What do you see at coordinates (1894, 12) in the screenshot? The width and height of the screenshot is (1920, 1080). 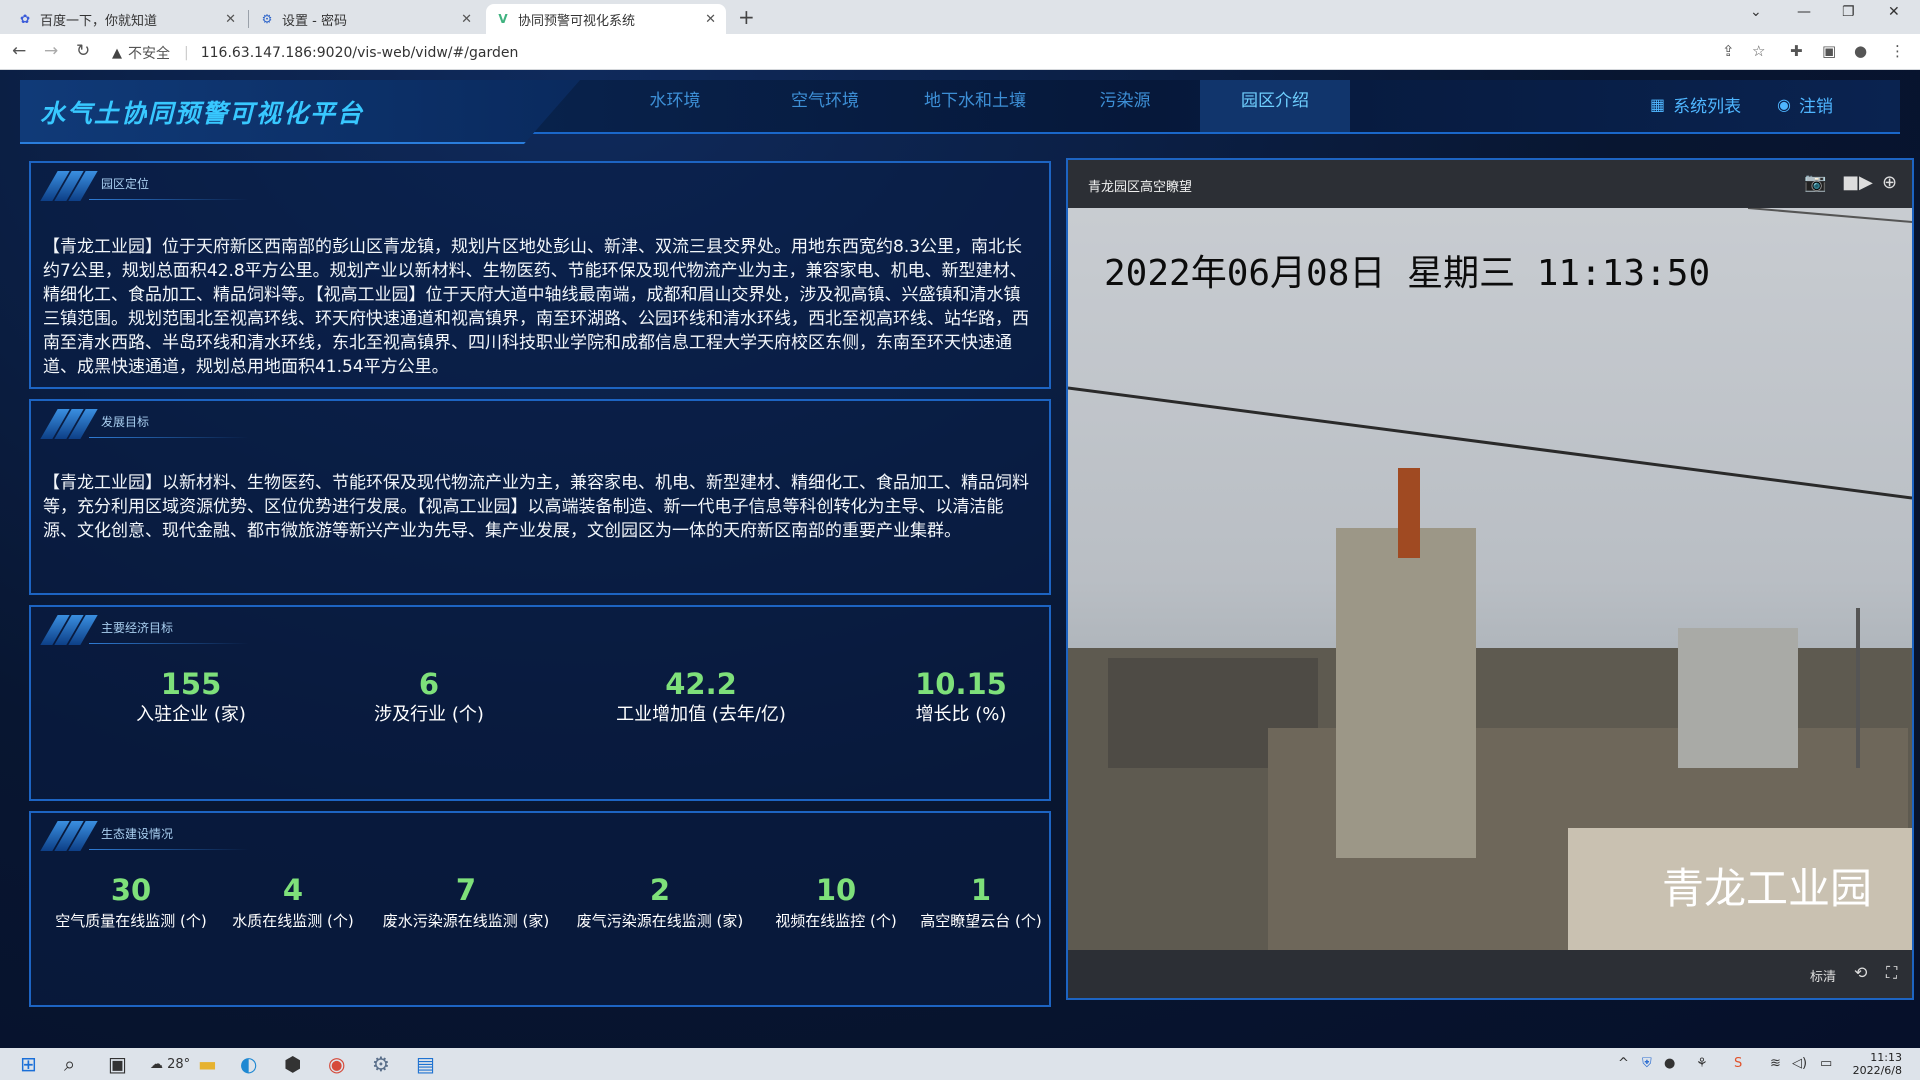 I see `close-window-button: ✕` at bounding box center [1894, 12].